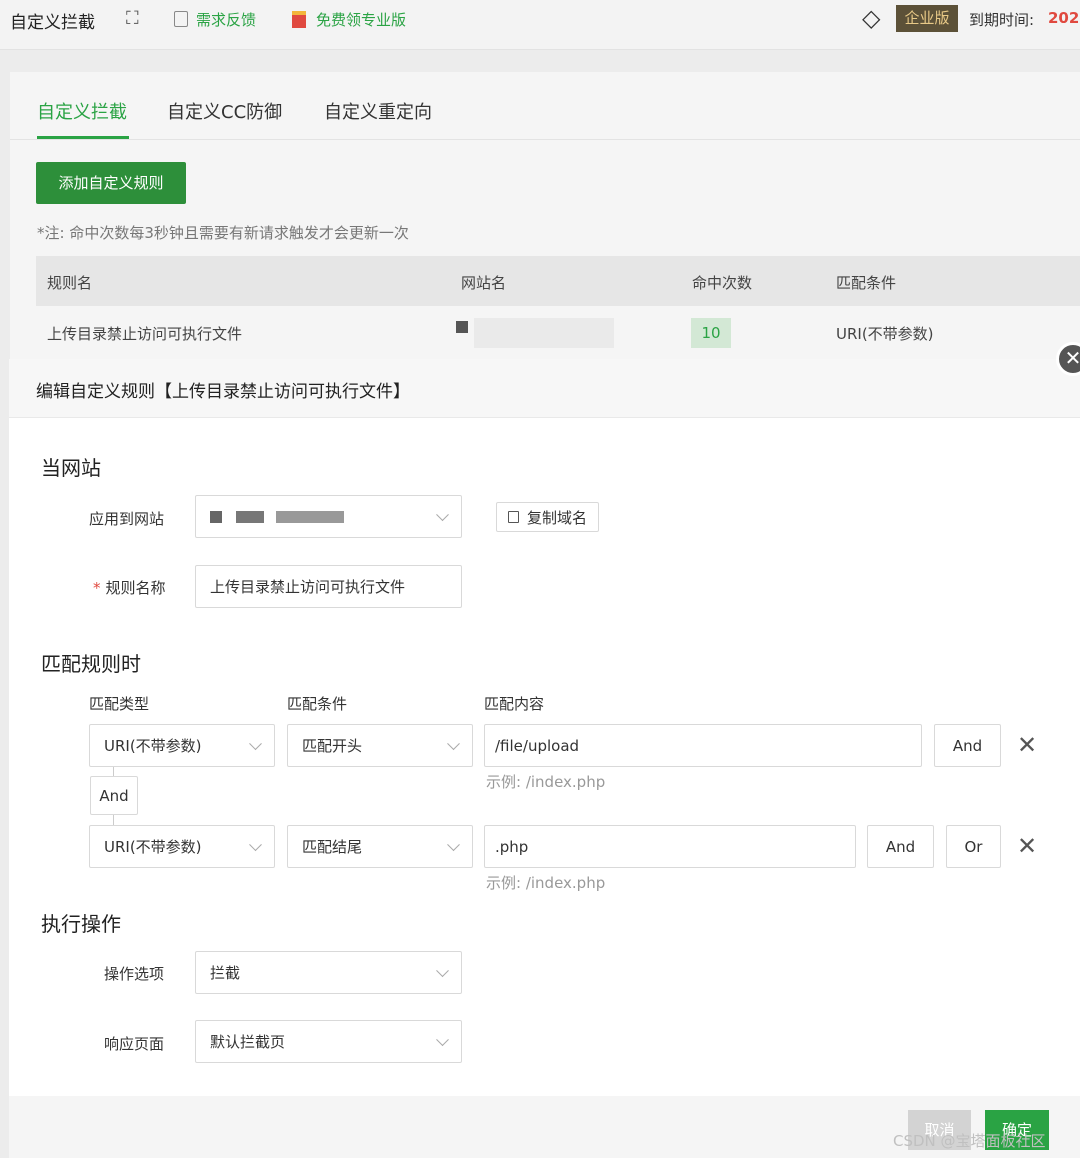  What do you see at coordinates (82, 111) in the screenshot?
I see `tab-custom-block: 自定义拦截` at bounding box center [82, 111].